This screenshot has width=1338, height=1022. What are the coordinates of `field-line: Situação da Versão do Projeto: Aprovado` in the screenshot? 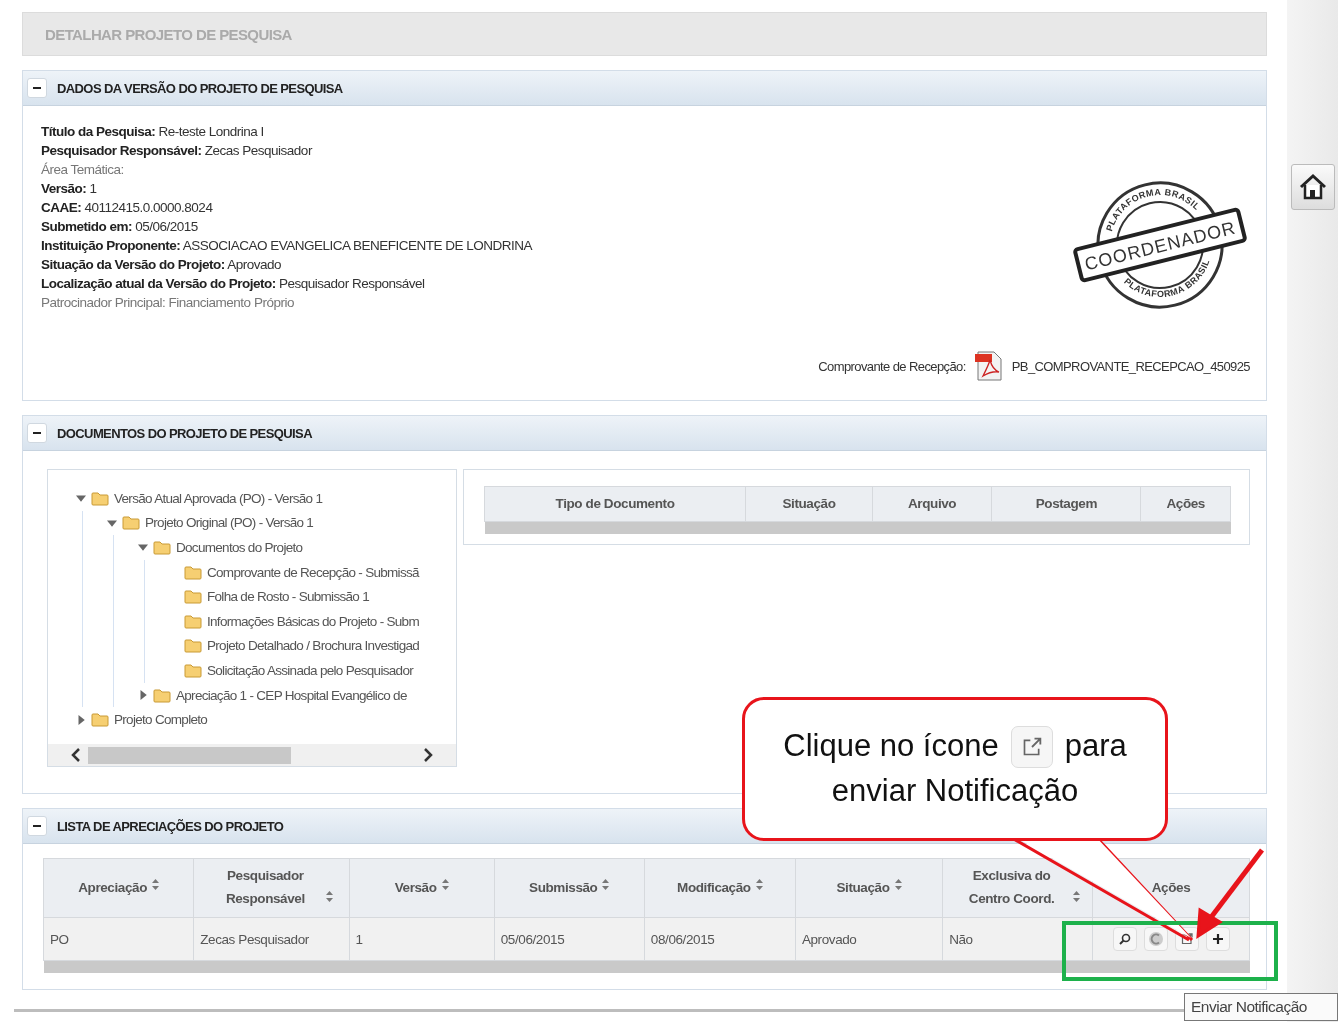 It's located at (162, 265).